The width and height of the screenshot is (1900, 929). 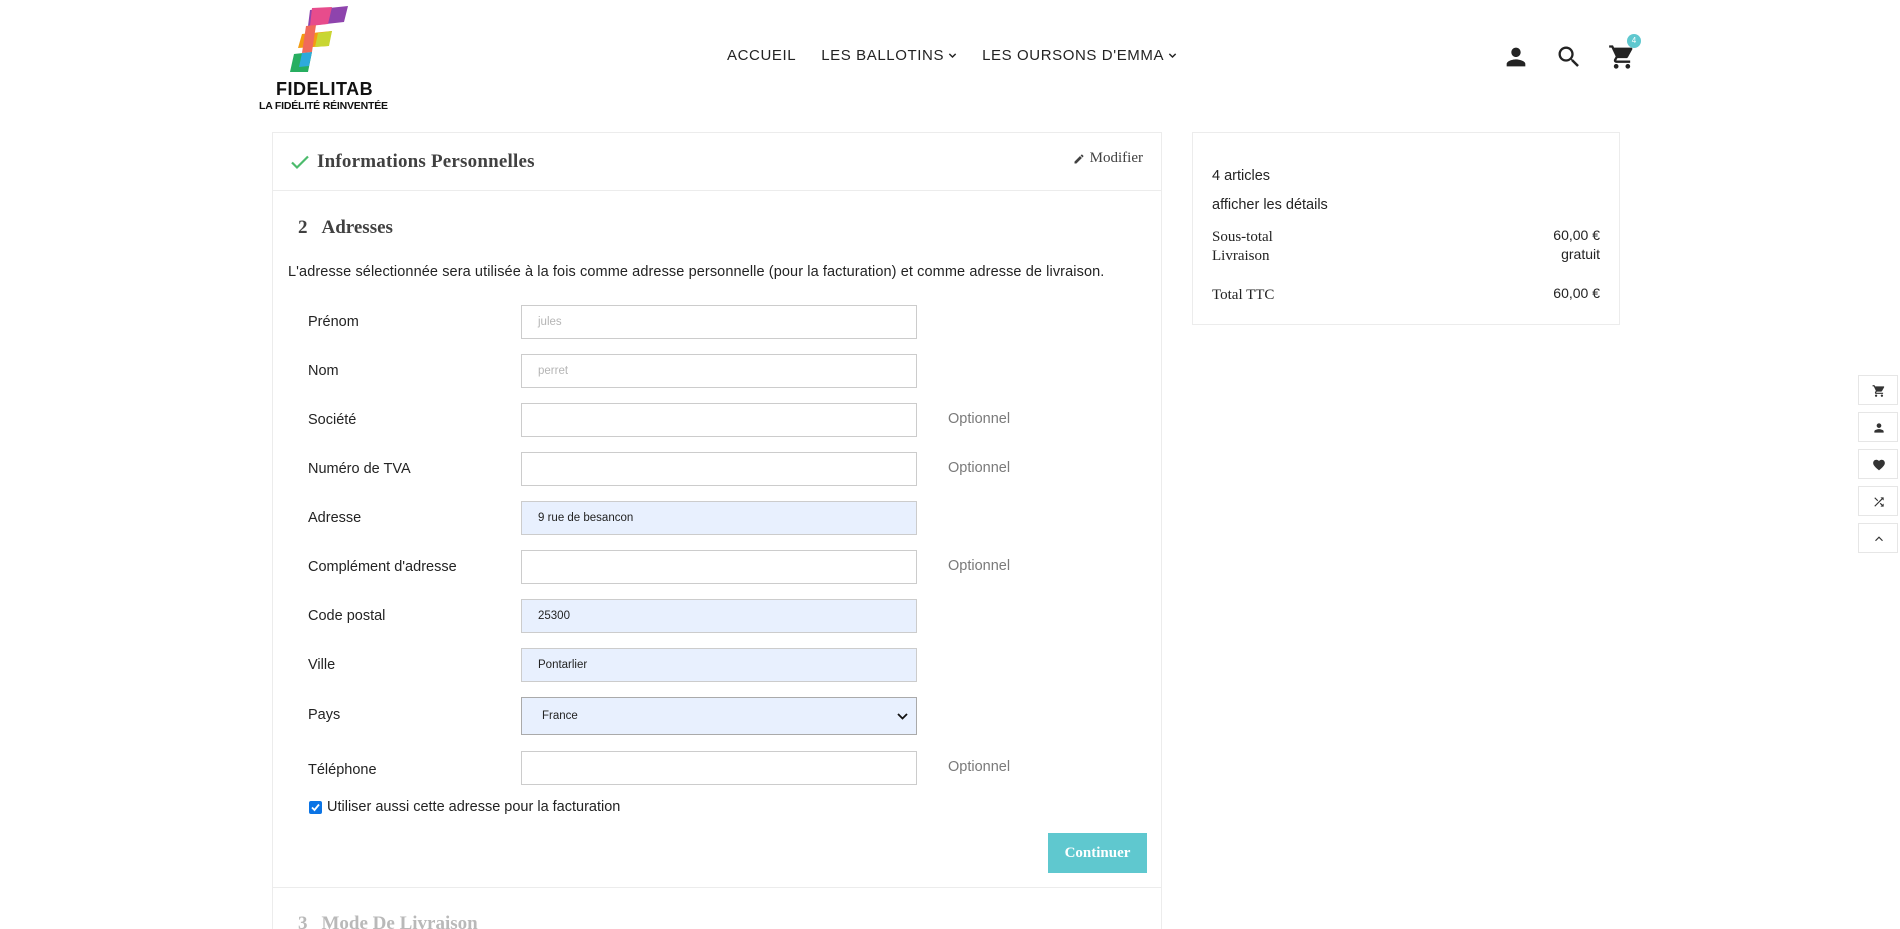 I want to click on heart-icon, so click(x=1879, y=465).